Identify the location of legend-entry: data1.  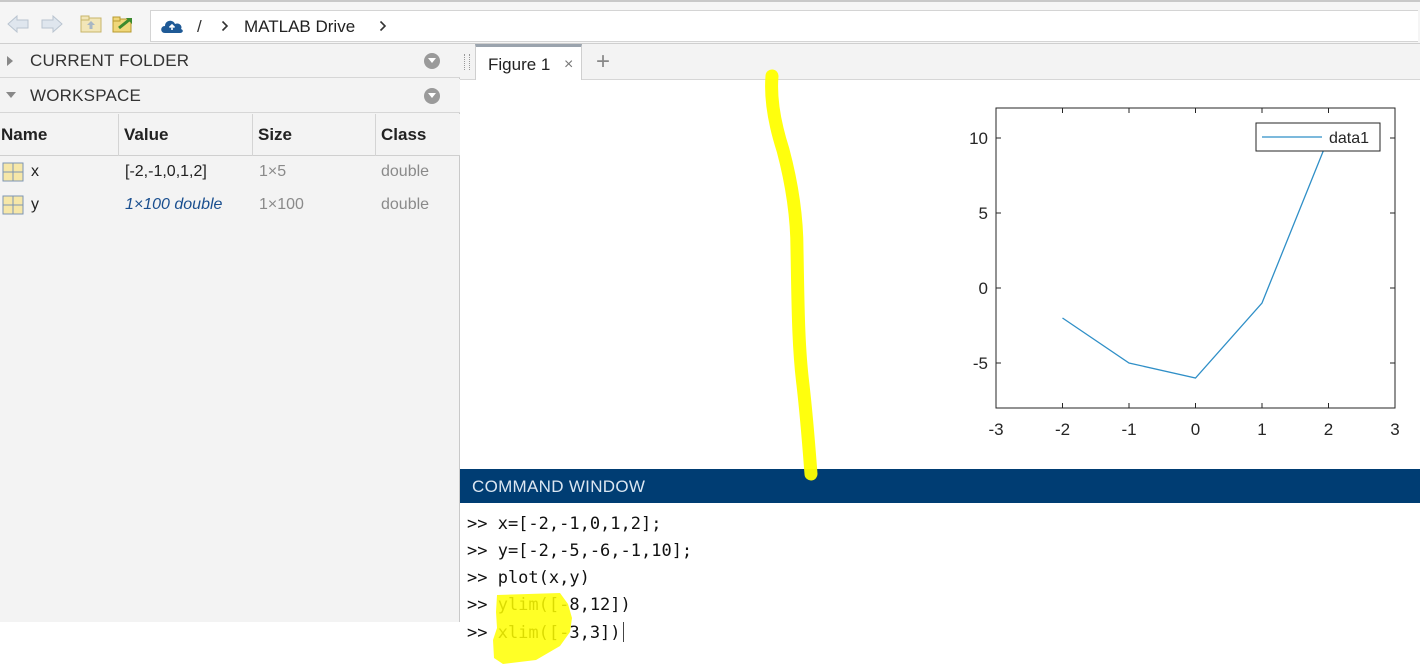
(1349, 138).